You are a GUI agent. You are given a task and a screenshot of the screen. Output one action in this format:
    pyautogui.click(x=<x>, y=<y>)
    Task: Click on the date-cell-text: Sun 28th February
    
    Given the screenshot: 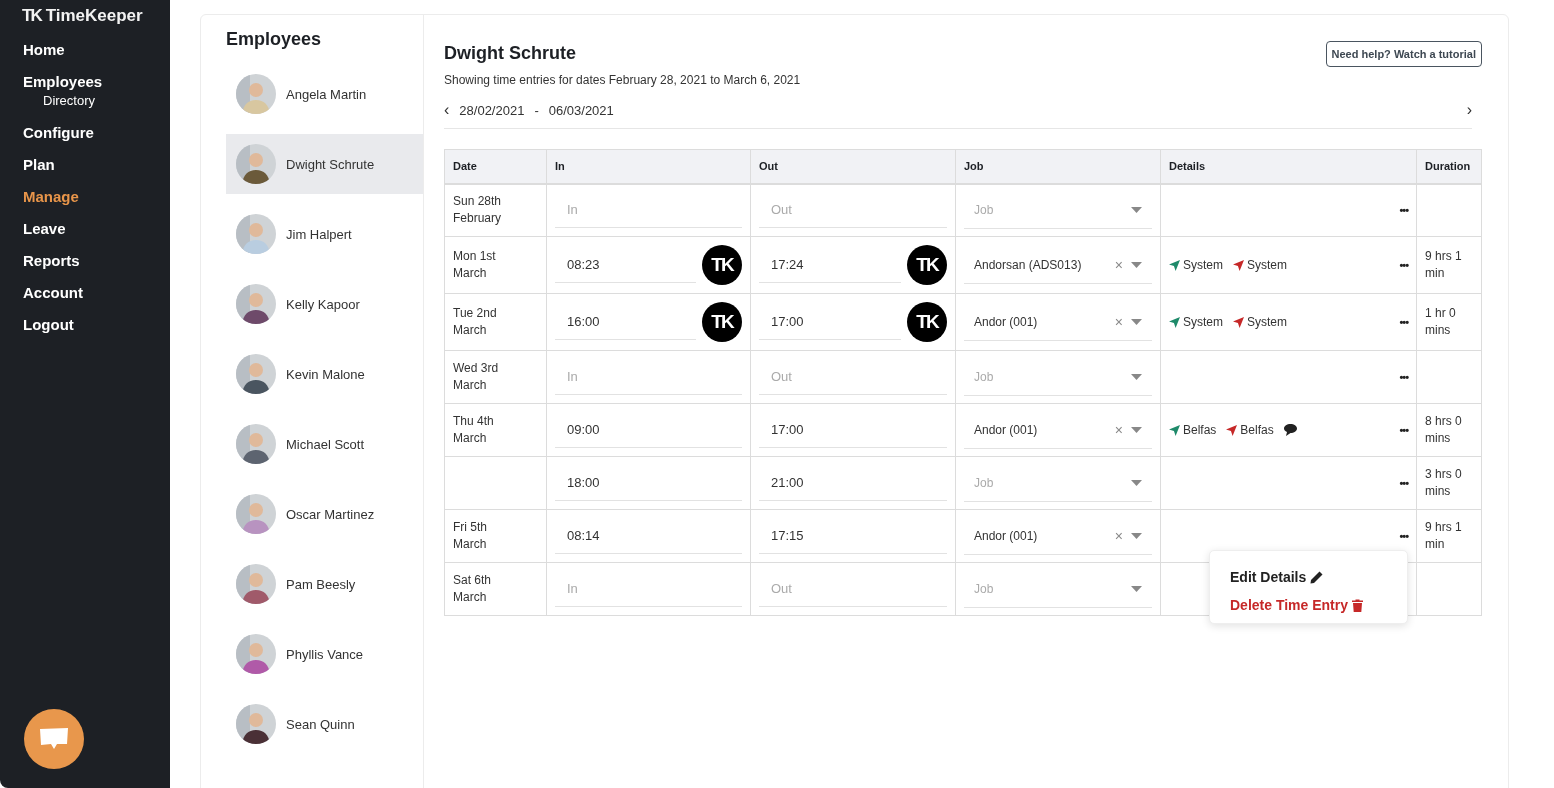 What is the action you would take?
    pyautogui.click(x=478, y=210)
    